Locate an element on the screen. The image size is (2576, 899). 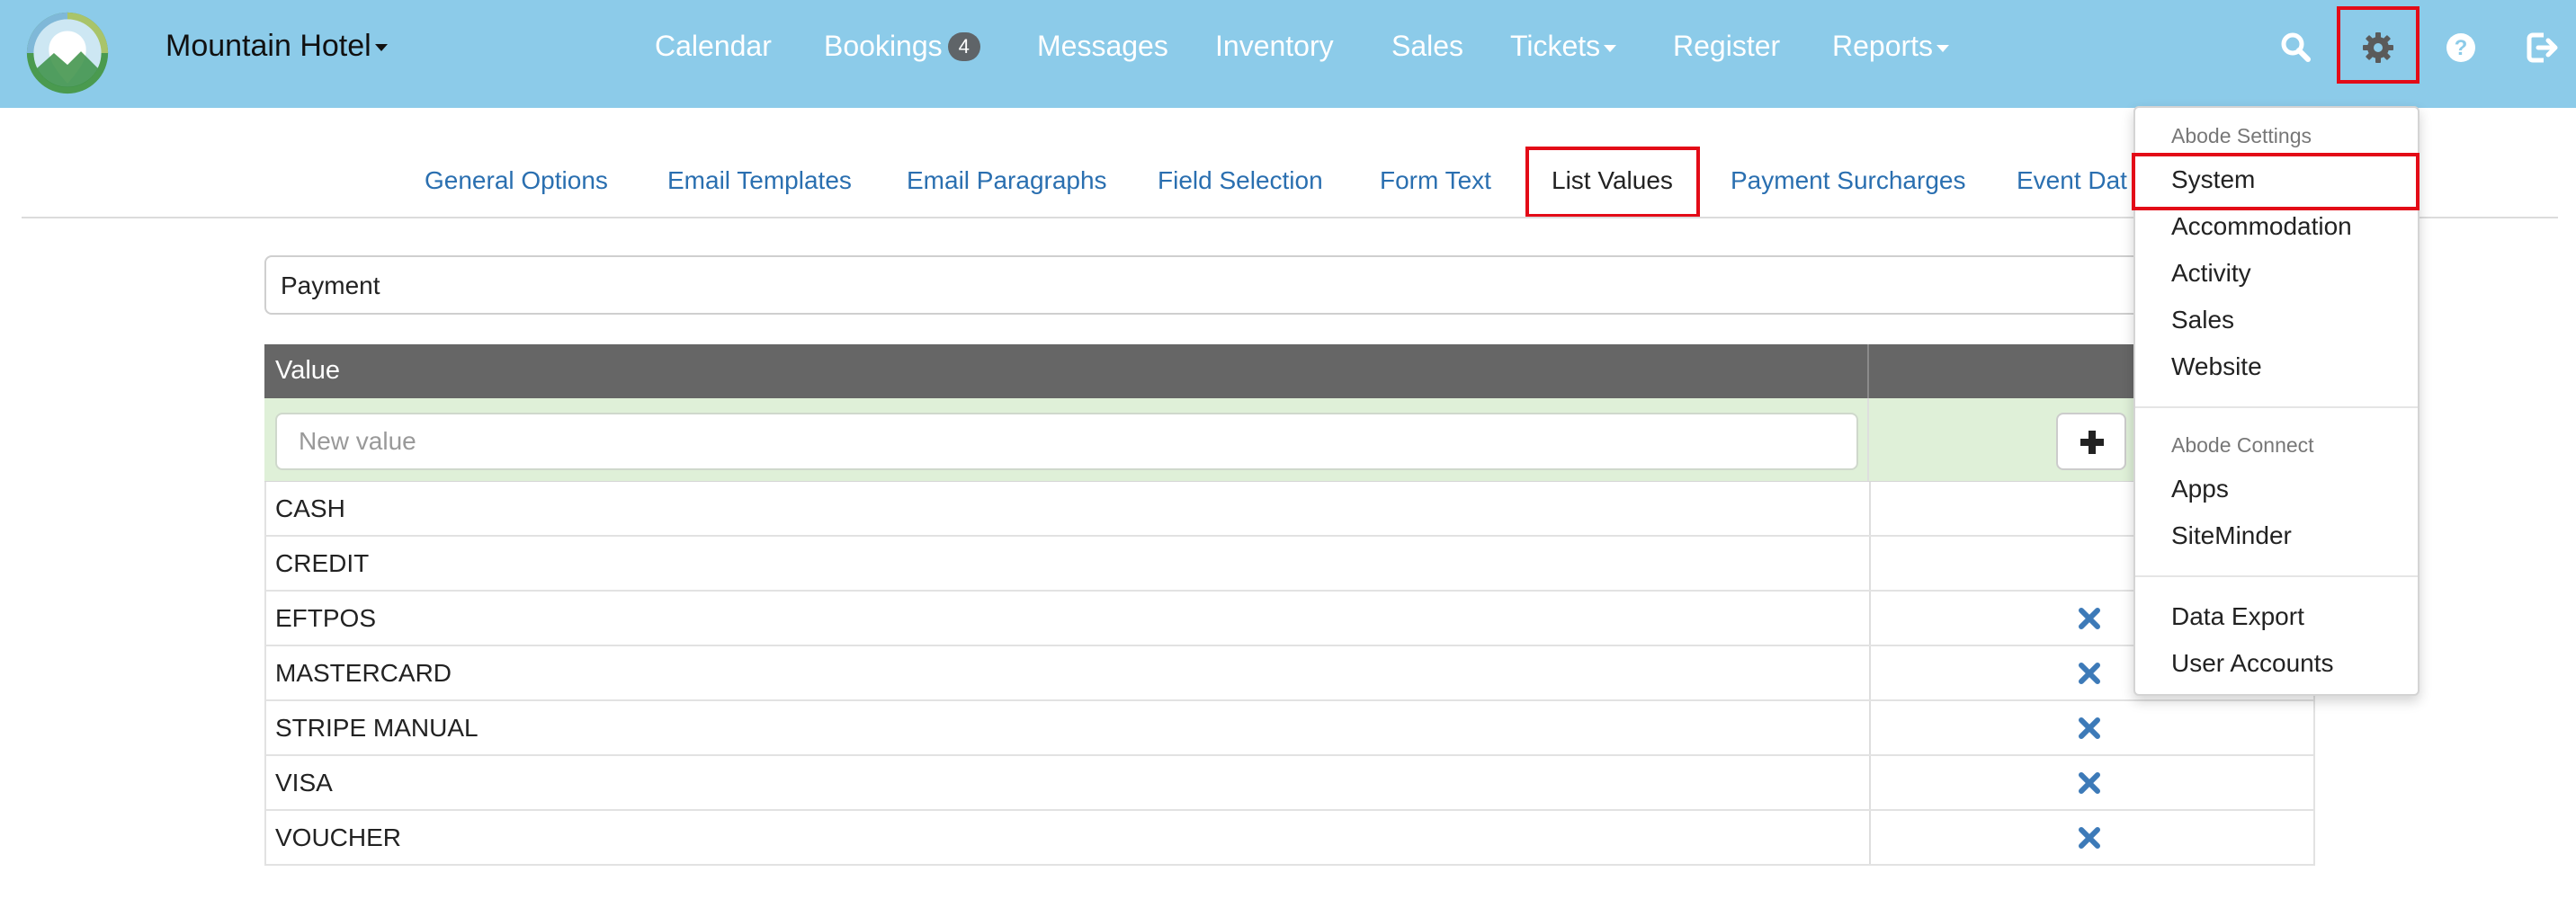
nav-bookings: Bookings 4 is located at coordinates (902, 46).